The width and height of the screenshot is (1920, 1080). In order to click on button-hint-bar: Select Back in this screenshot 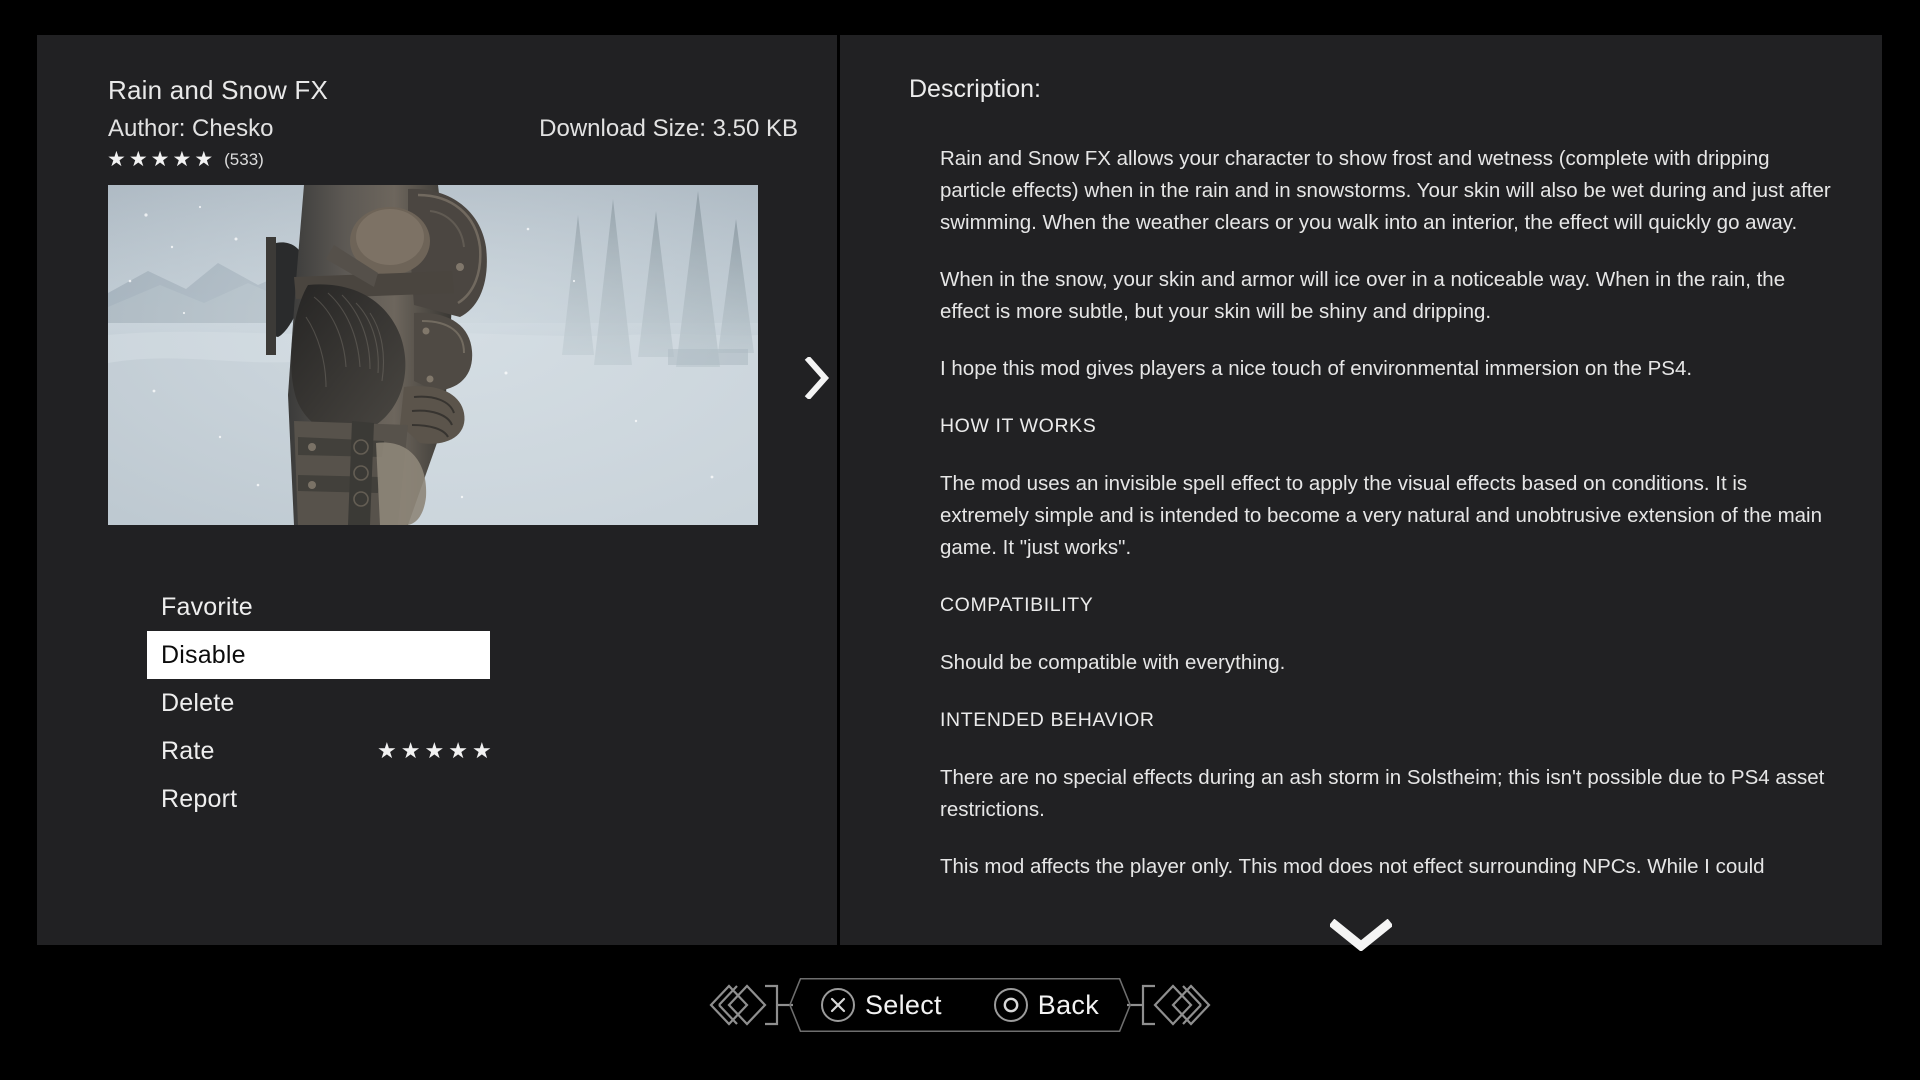, I will do `click(960, 1005)`.